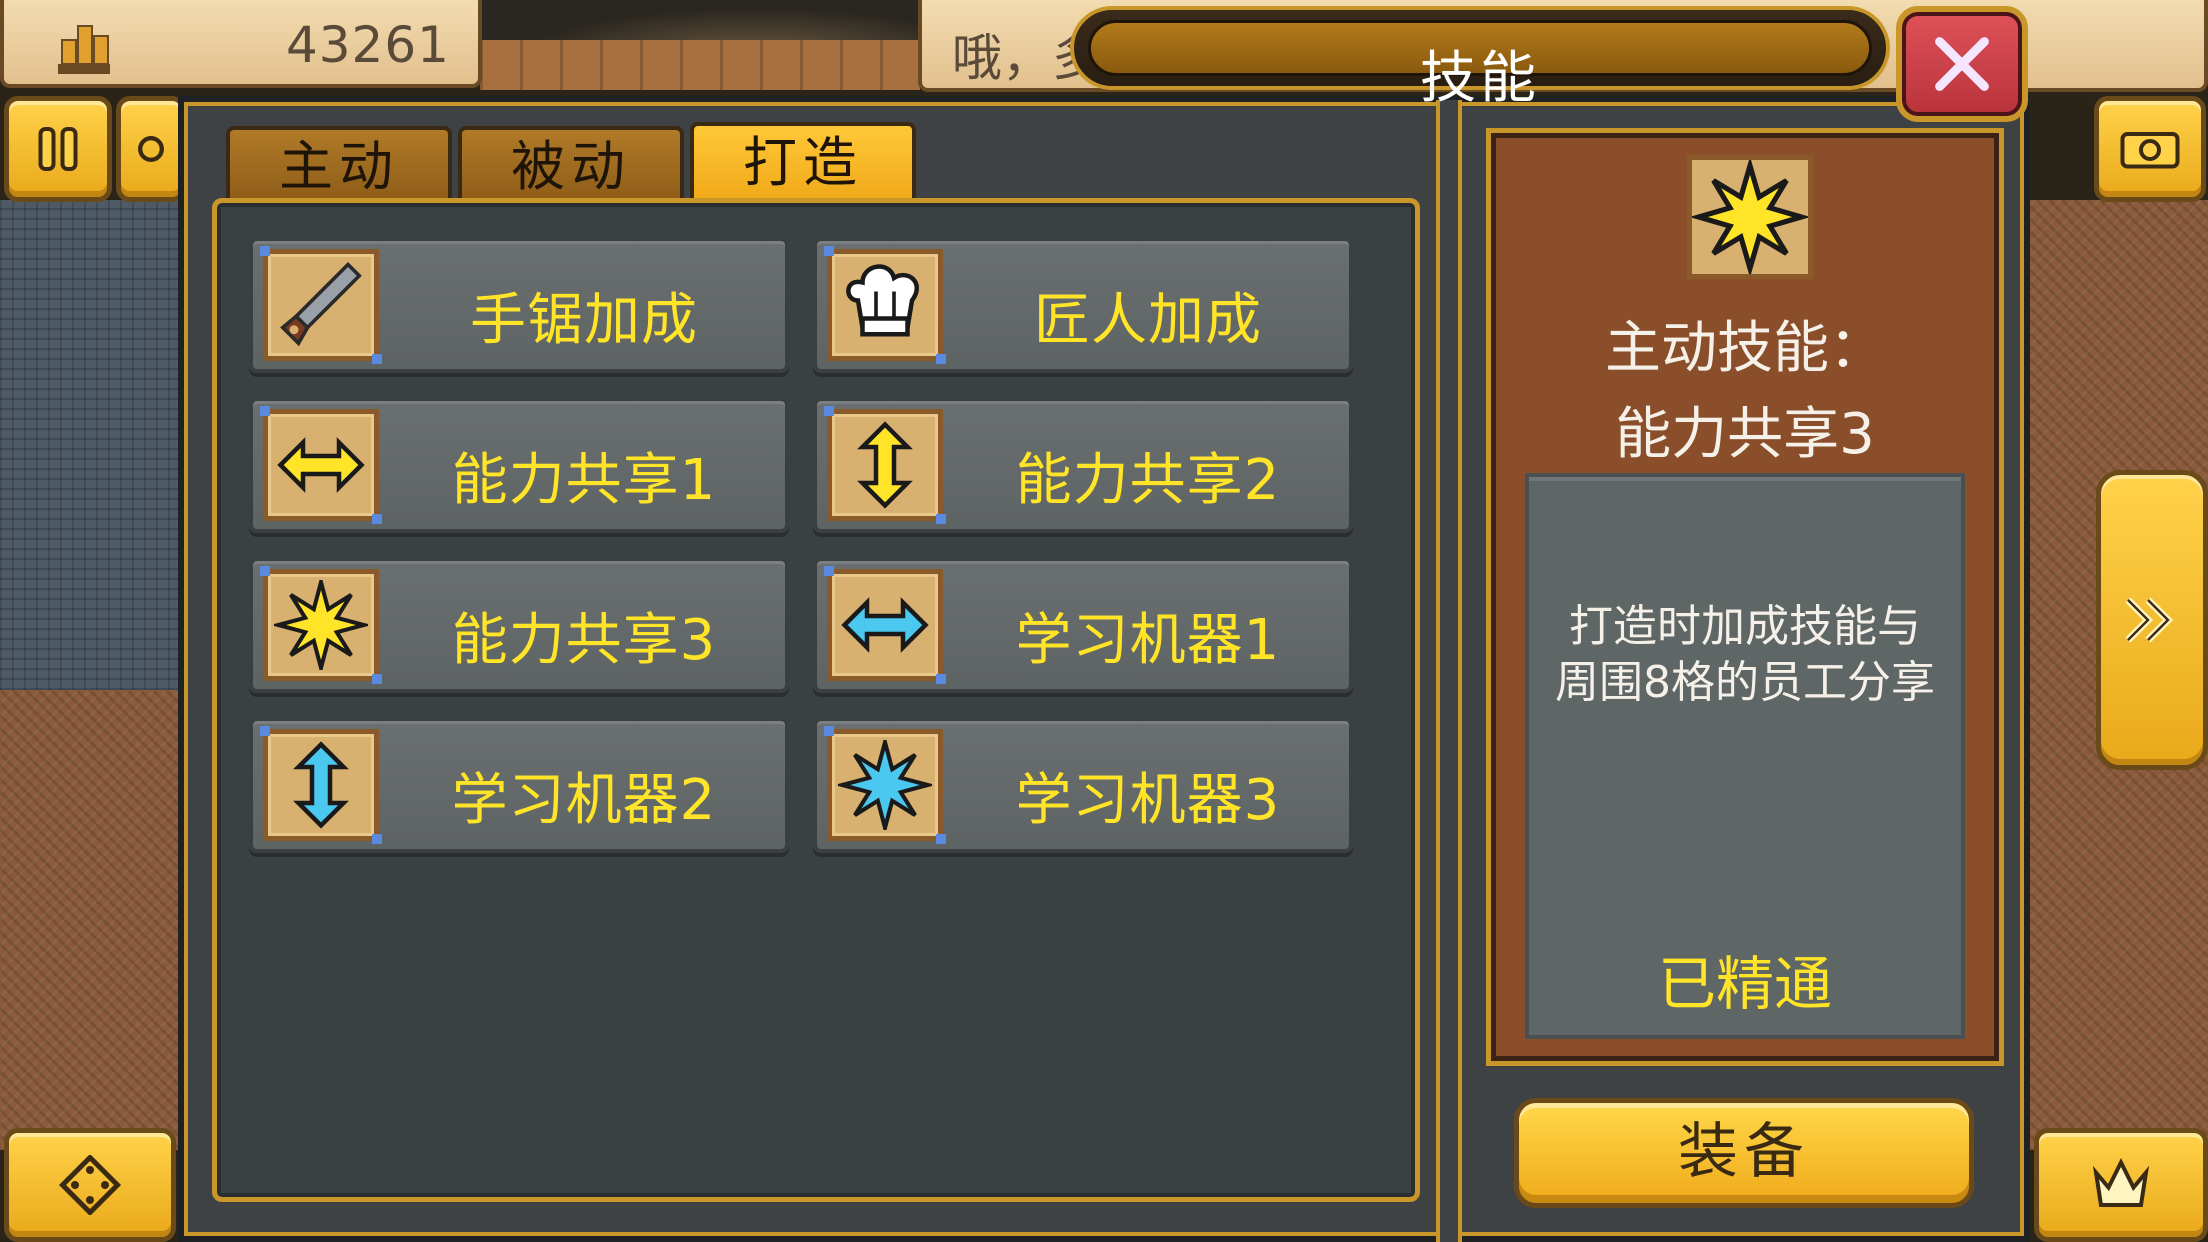  I want to click on skill-card-learning-machine-3: 学习机器3, so click(1083, 785).